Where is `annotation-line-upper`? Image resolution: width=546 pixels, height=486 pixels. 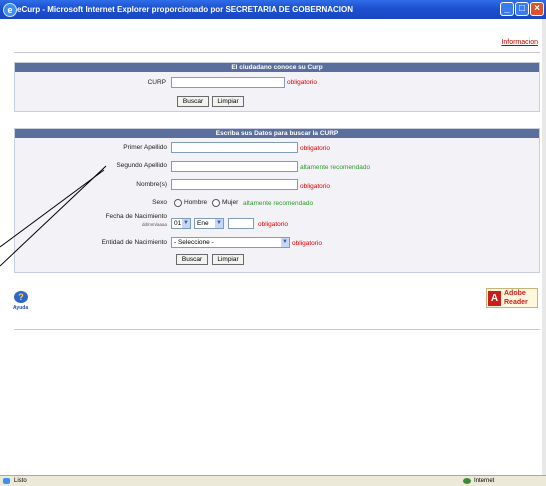
annotation-line-upper is located at coordinates (52, 208).